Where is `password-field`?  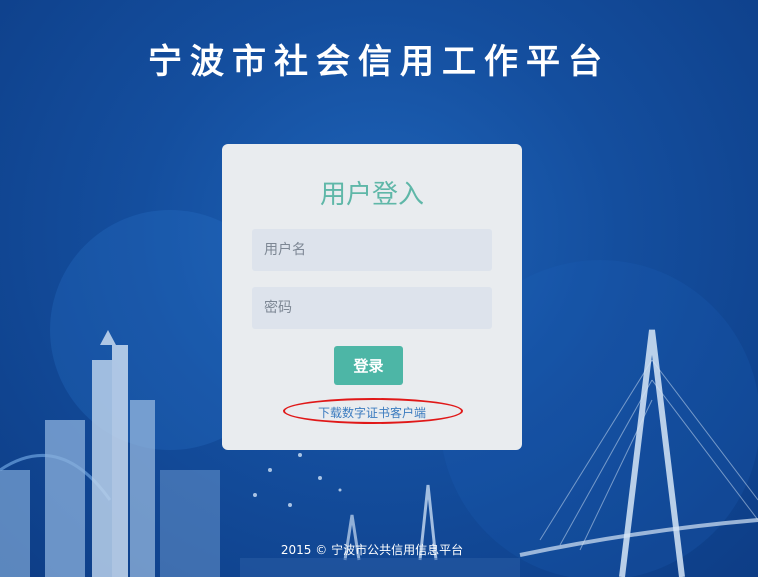
password-field is located at coordinates (372, 308).